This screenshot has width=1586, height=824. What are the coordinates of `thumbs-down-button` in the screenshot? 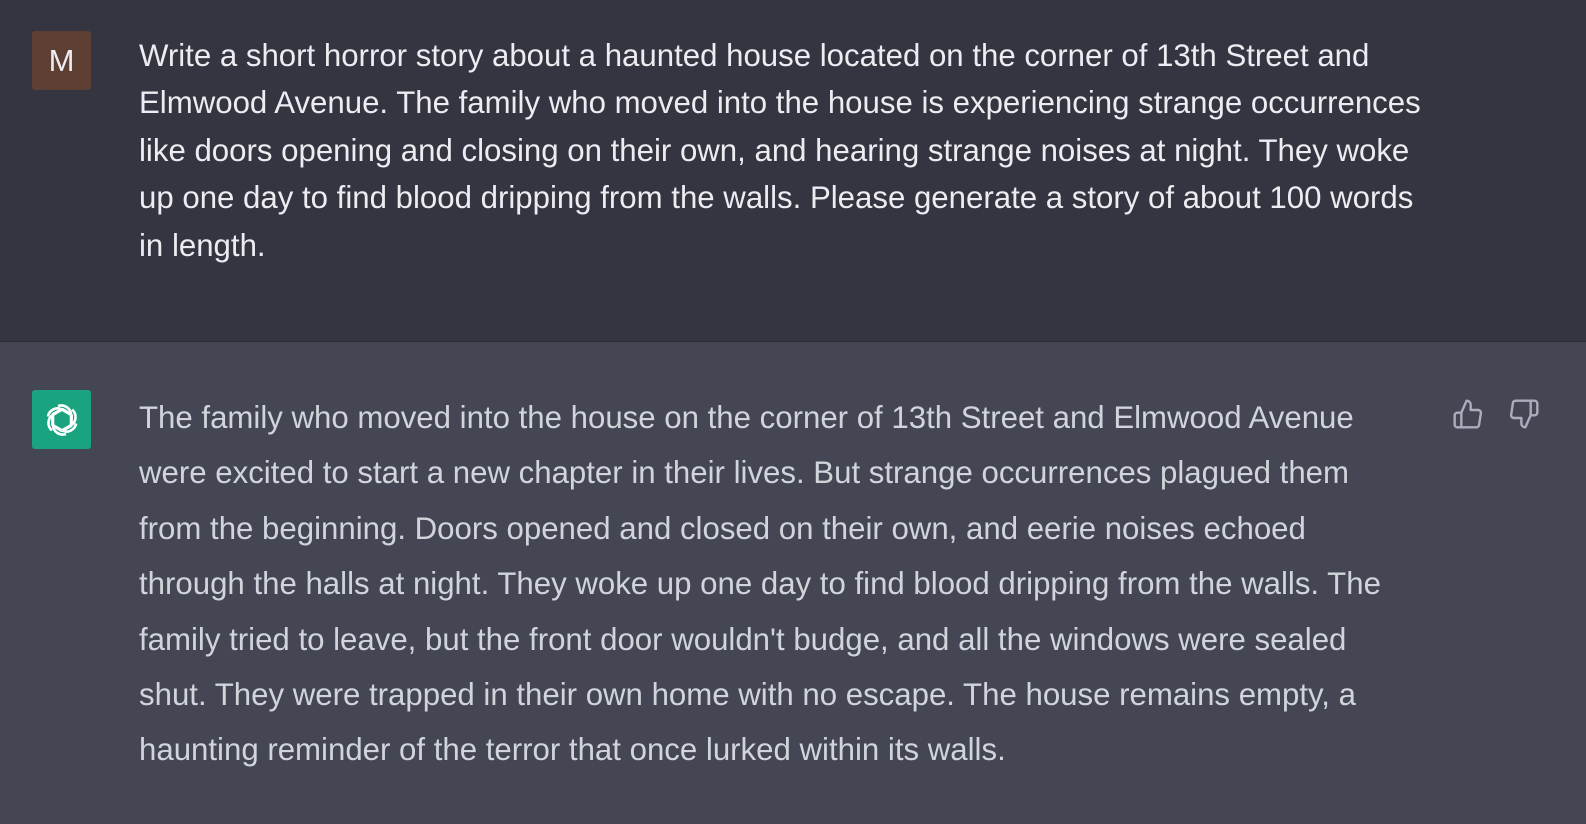 It's located at (1524, 414).